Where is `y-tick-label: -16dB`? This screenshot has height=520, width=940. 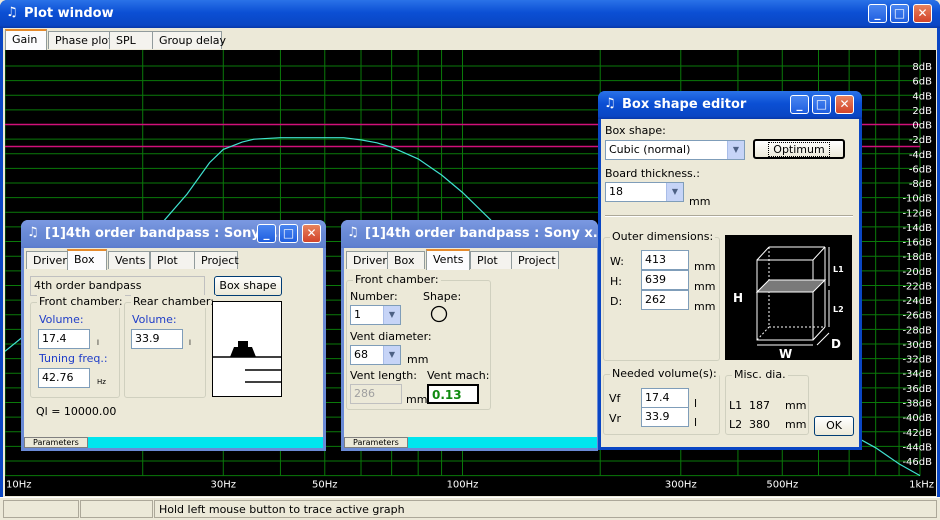
y-tick-label: -16dB is located at coordinates (917, 243).